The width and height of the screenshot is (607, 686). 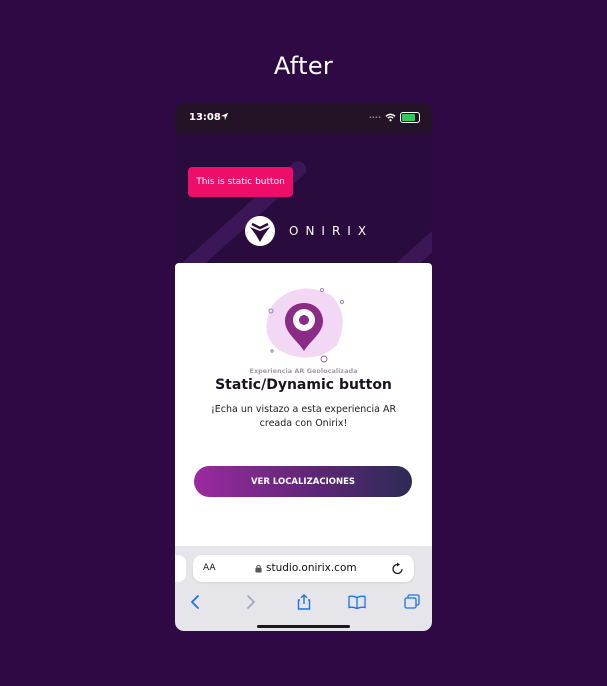 What do you see at coordinates (357, 602) in the screenshot?
I see `bookmarks-icon` at bounding box center [357, 602].